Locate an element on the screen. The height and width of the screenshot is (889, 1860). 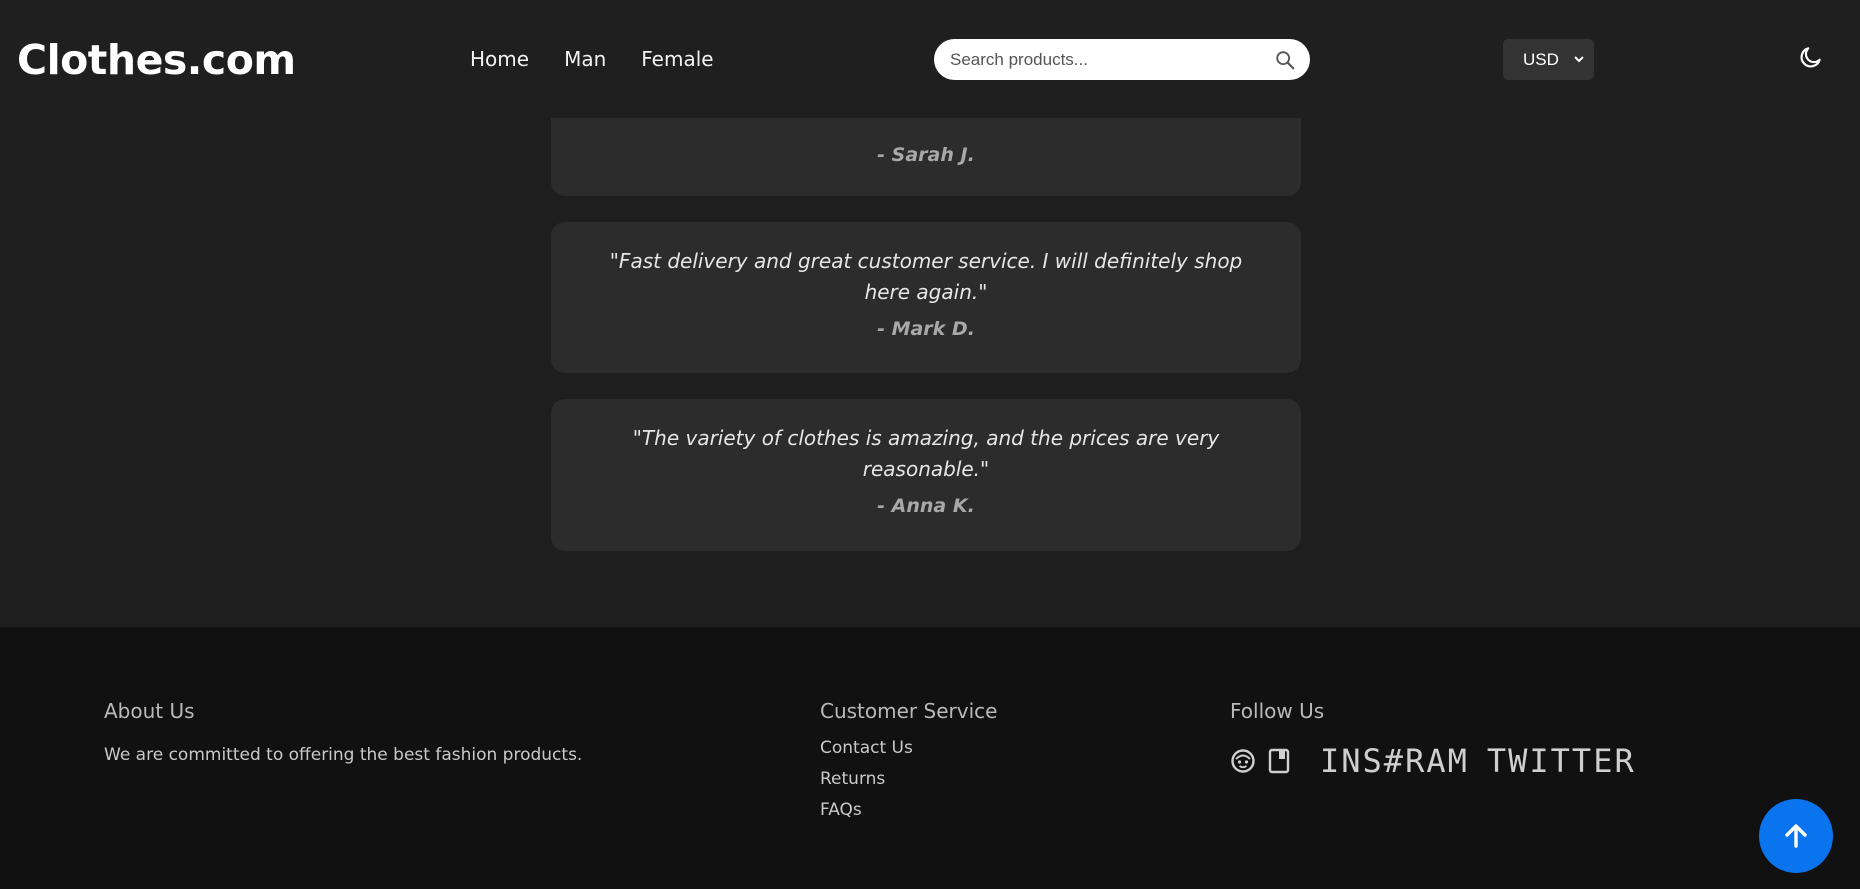
site-header: Clothes.com Home Man Female USD is located at coordinates (930, 59).